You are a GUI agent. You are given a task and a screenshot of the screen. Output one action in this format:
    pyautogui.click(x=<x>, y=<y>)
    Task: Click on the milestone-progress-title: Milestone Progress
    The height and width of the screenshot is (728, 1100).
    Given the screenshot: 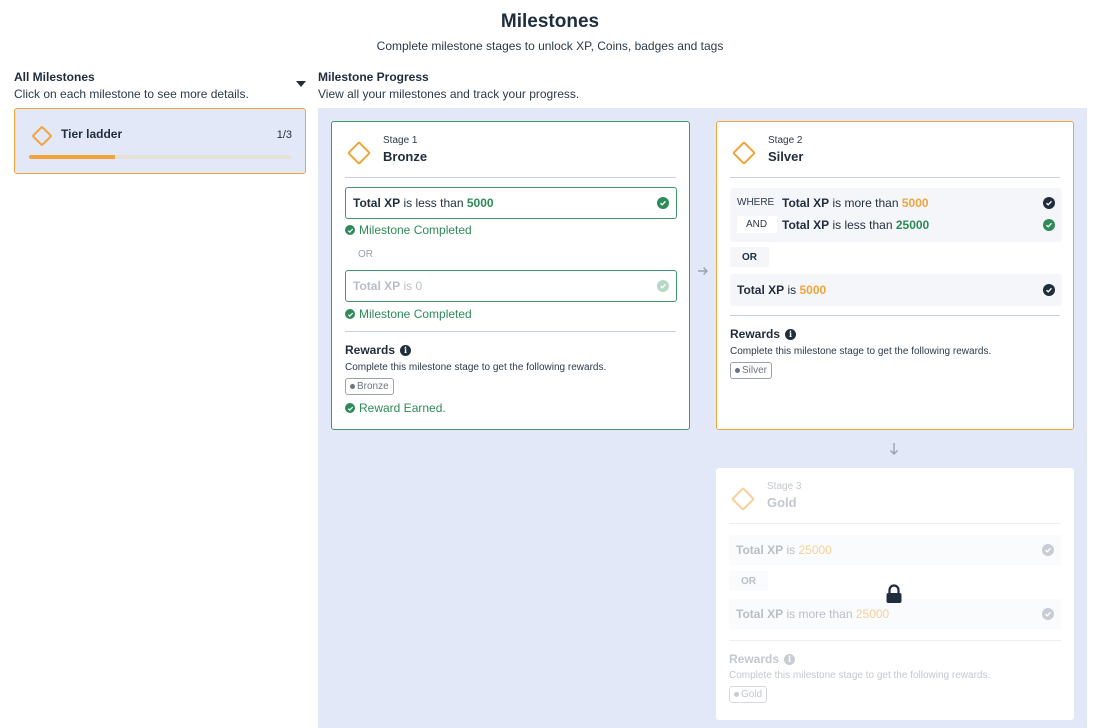 What is the action you would take?
    pyautogui.click(x=373, y=77)
    